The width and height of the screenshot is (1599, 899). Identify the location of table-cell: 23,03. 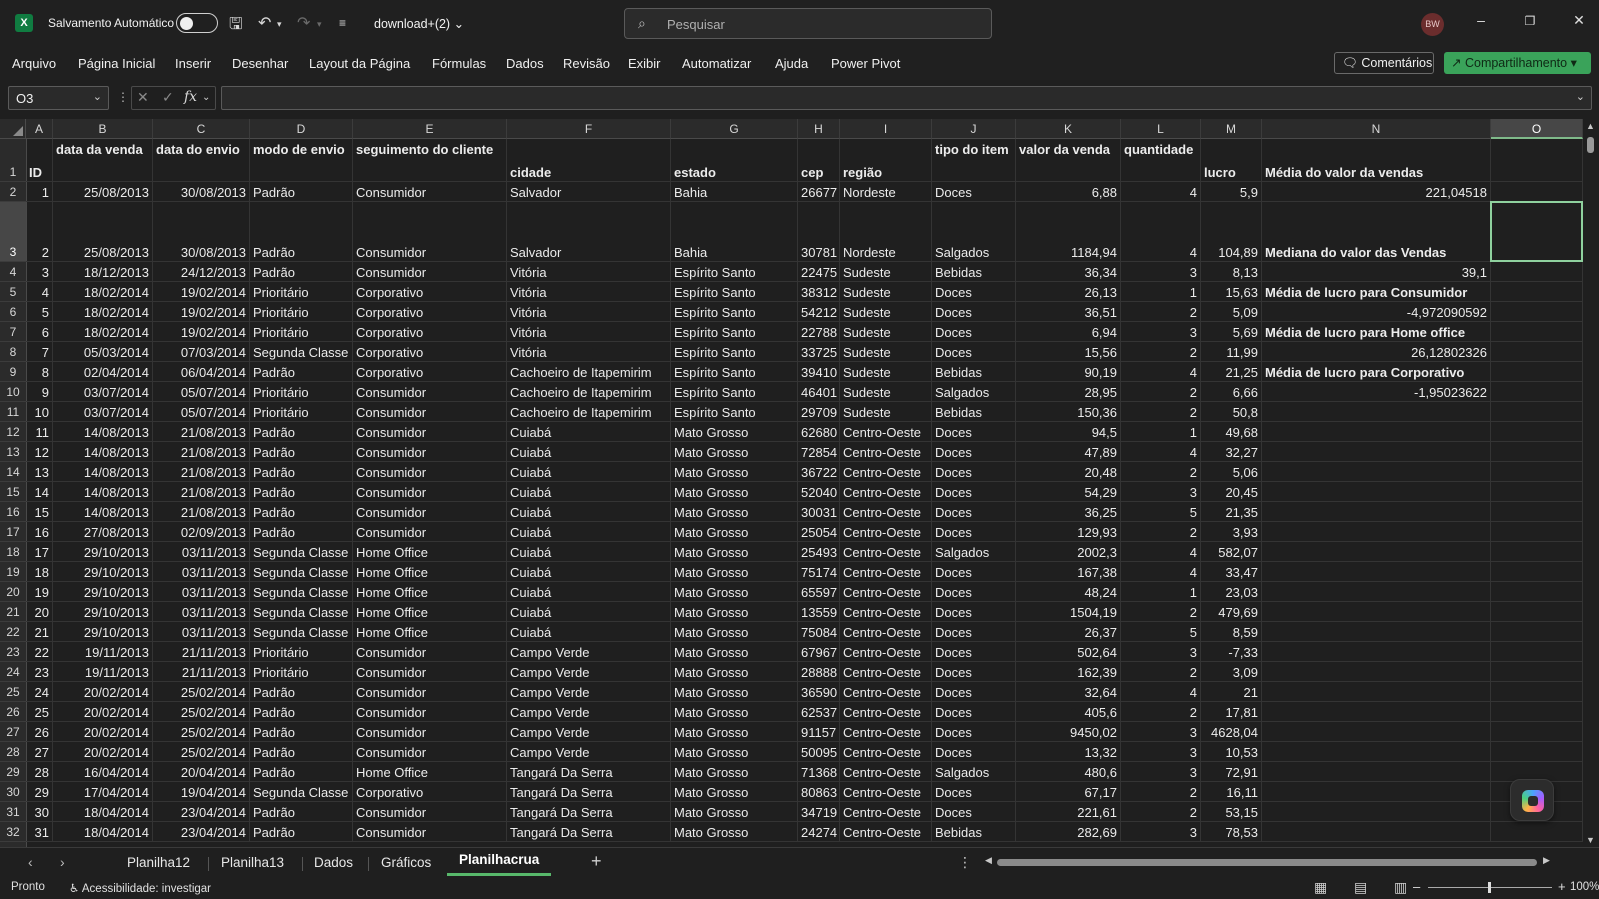
(1231, 592).